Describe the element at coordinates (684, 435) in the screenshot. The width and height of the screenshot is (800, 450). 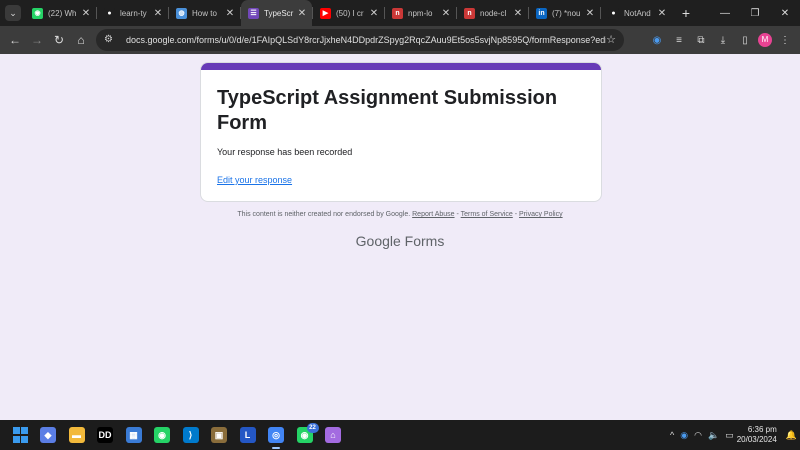
I see `tray-app-icon: ◉` at that location.